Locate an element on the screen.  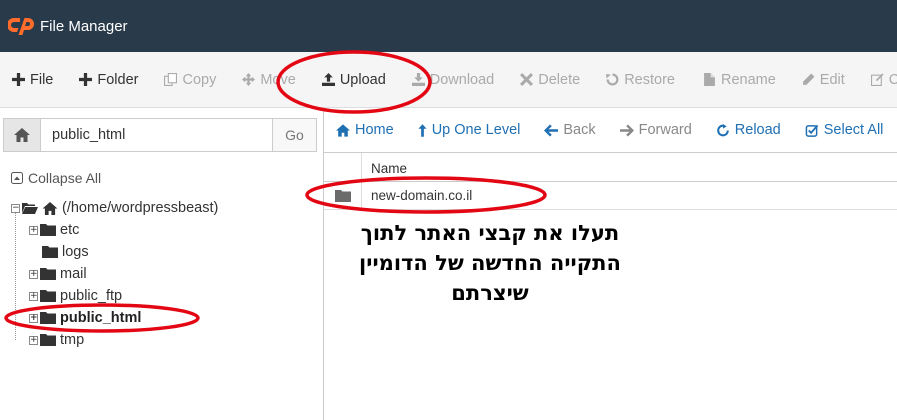
rename-button: Rename is located at coordinates (739, 80).